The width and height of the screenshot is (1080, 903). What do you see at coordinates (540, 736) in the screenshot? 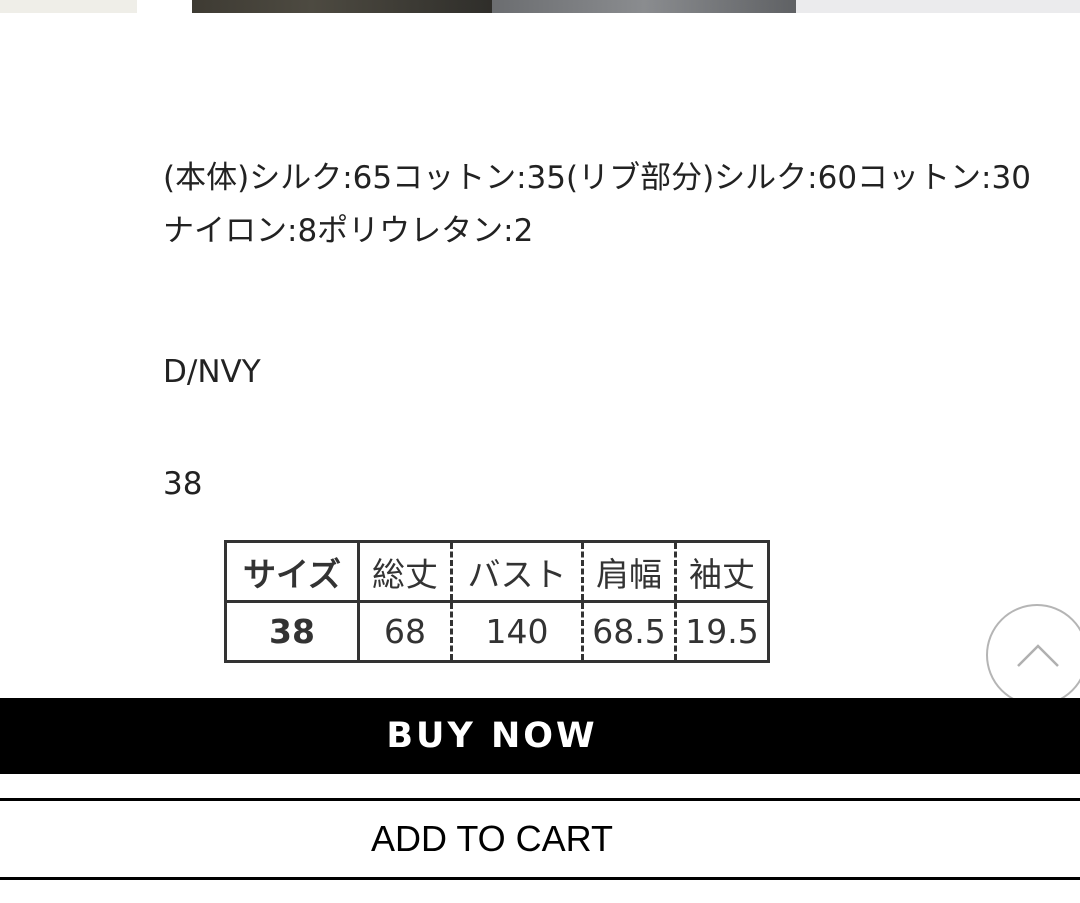
I see `buy-now-button: BUY NOW` at bounding box center [540, 736].